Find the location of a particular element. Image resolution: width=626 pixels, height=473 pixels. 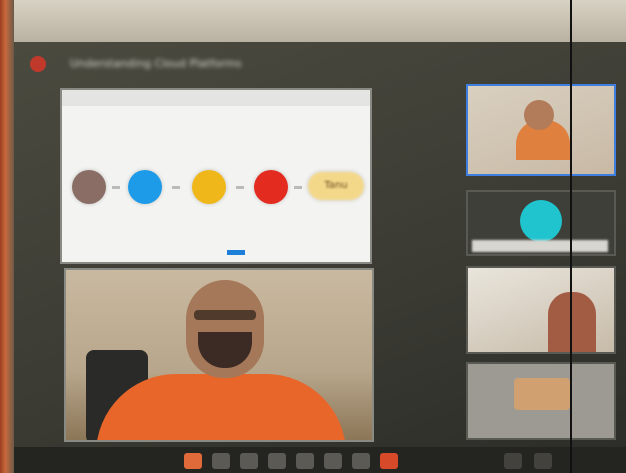

slide-circle-grey is located at coordinates (89, 187).